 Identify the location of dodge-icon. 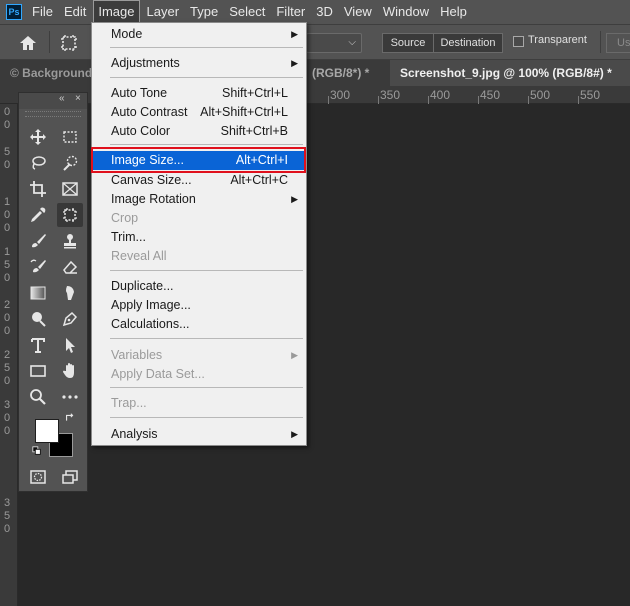
(38, 319).